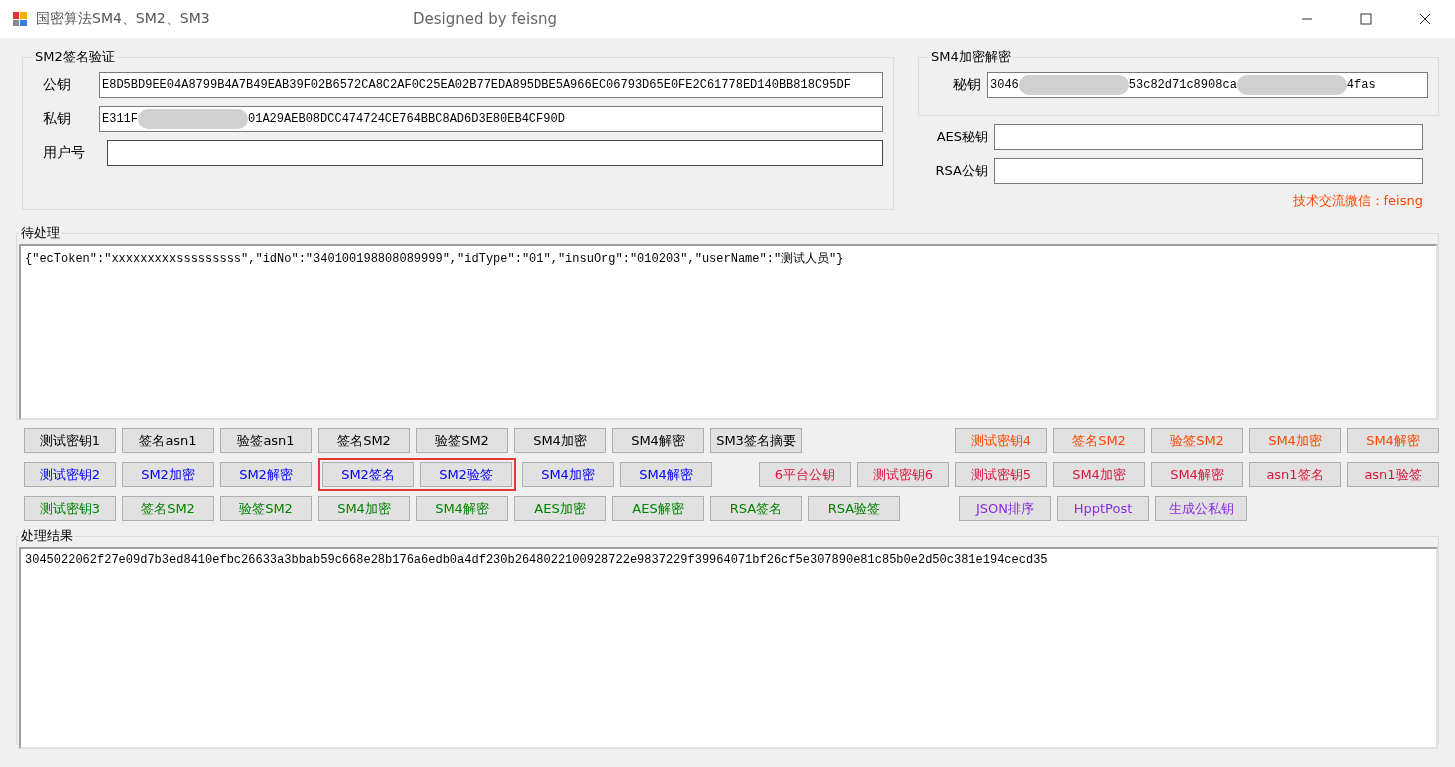 This screenshot has height=767, width=1455. Describe the element at coordinates (961, 137) in the screenshot. I see `field-label: AES秘钥` at that location.